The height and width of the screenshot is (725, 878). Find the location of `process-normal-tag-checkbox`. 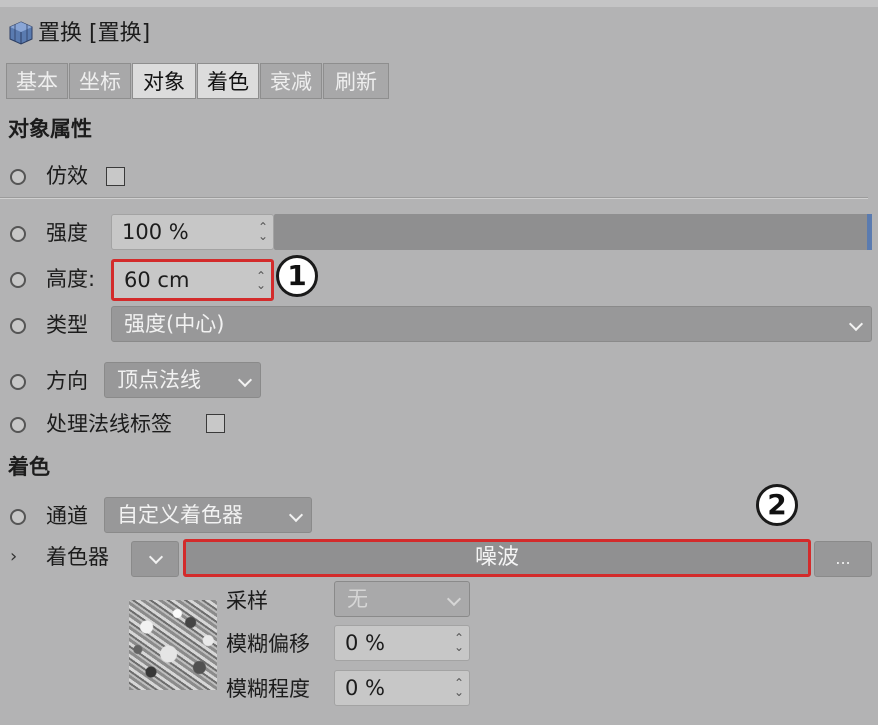

process-normal-tag-checkbox is located at coordinates (215, 423).